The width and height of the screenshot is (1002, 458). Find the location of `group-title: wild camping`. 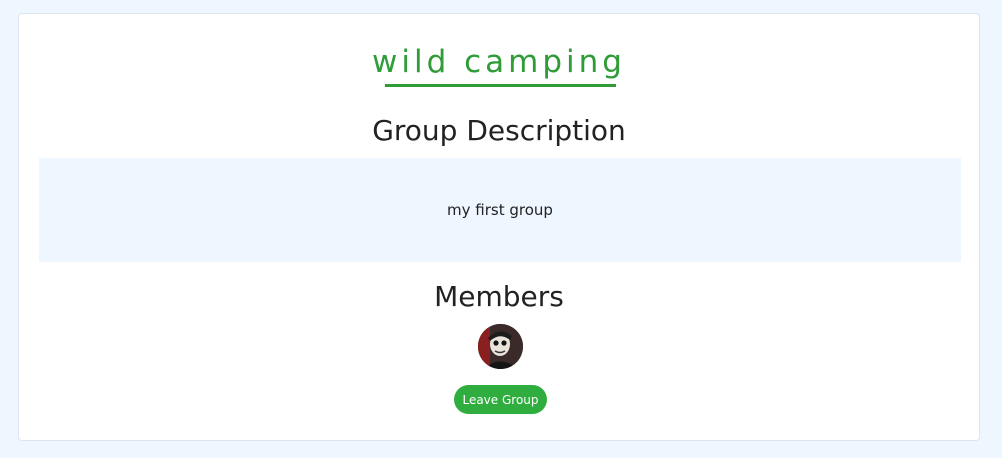

group-title: wild camping is located at coordinates (499, 62).